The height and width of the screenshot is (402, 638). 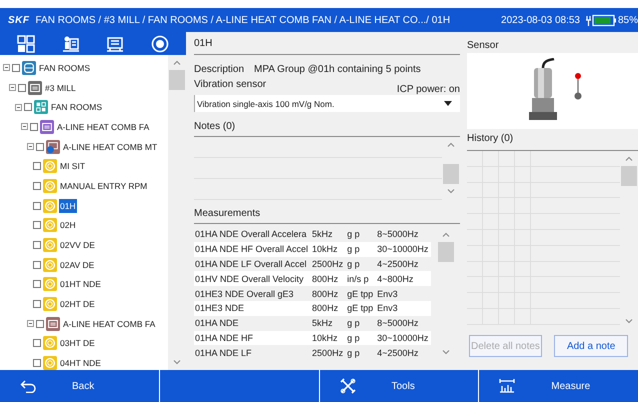 I want to click on tree-item: MANUAL ENTRY RPM, so click(x=103, y=185).